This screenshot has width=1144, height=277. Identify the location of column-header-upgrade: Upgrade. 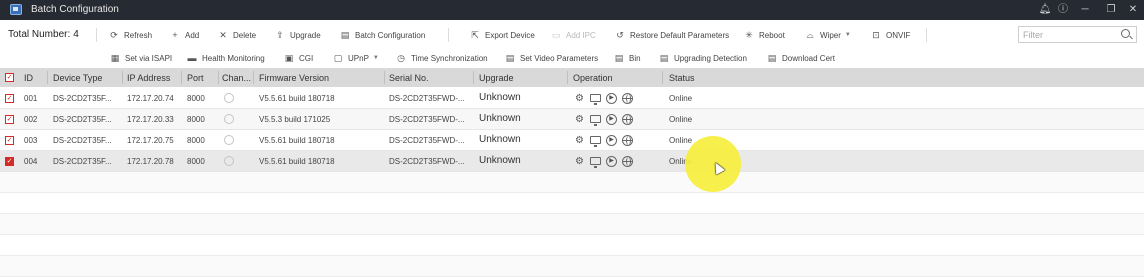
(496, 78).